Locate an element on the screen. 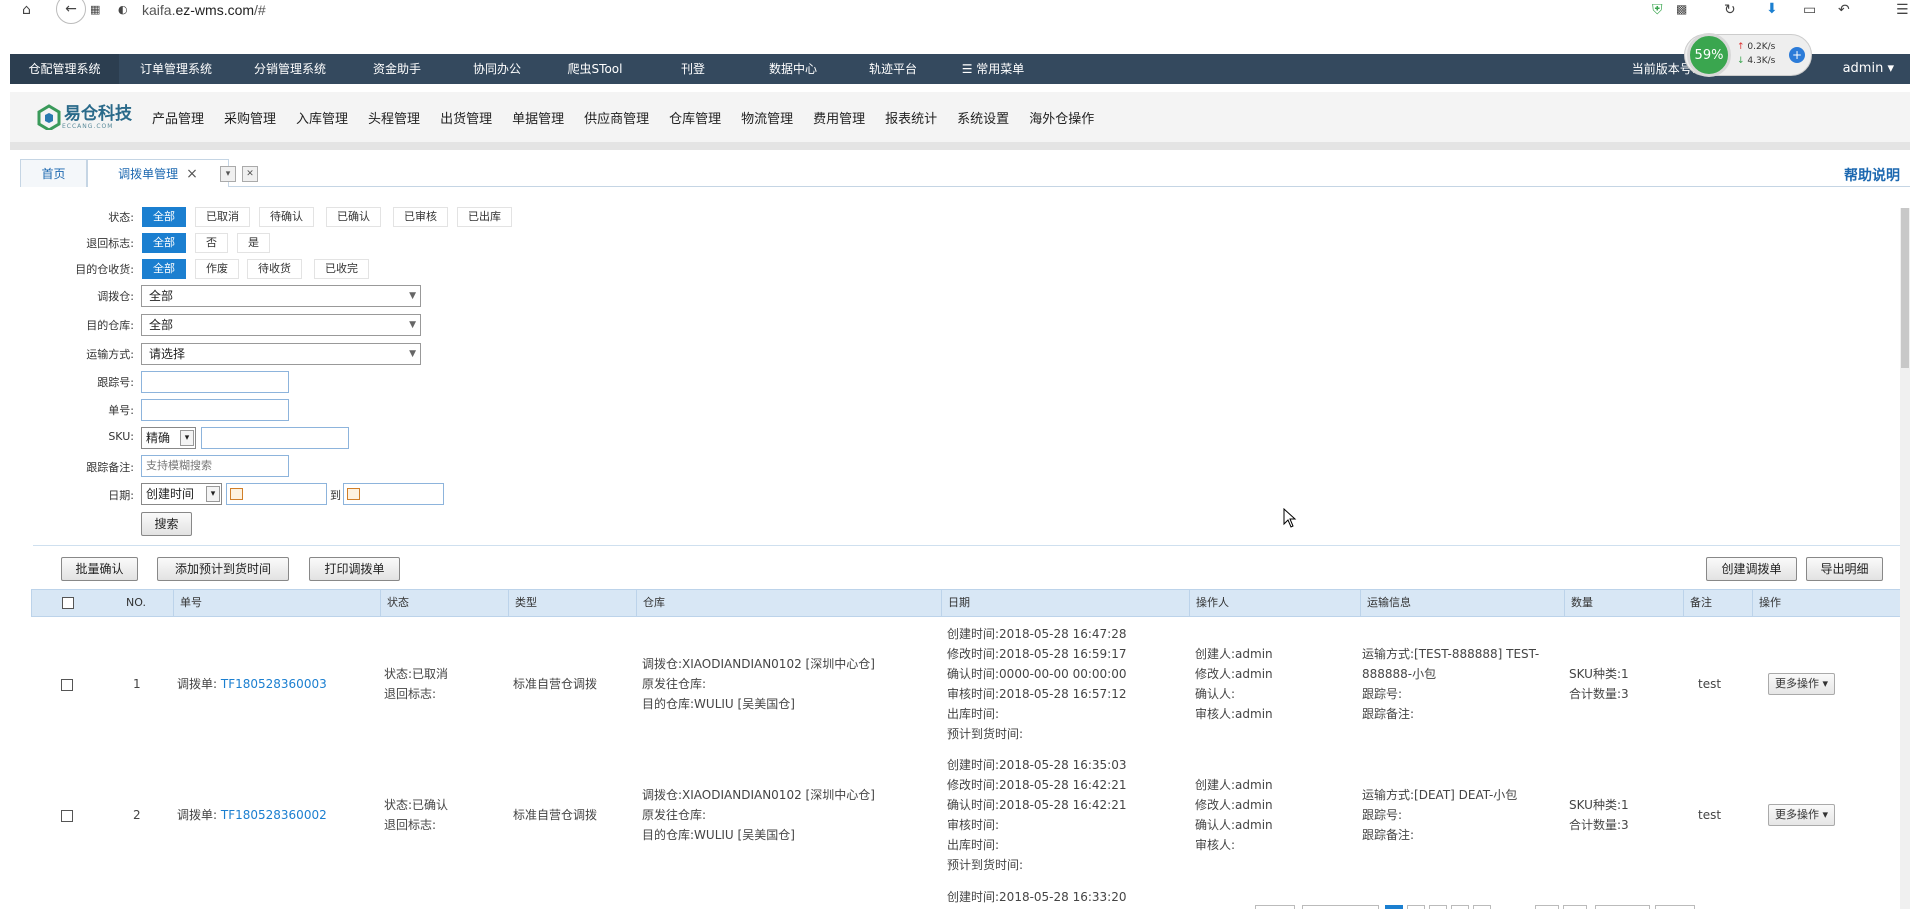 This screenshot has height=909, width=1910. order-link: TF180528360003 is located at coordinates (274, 684).